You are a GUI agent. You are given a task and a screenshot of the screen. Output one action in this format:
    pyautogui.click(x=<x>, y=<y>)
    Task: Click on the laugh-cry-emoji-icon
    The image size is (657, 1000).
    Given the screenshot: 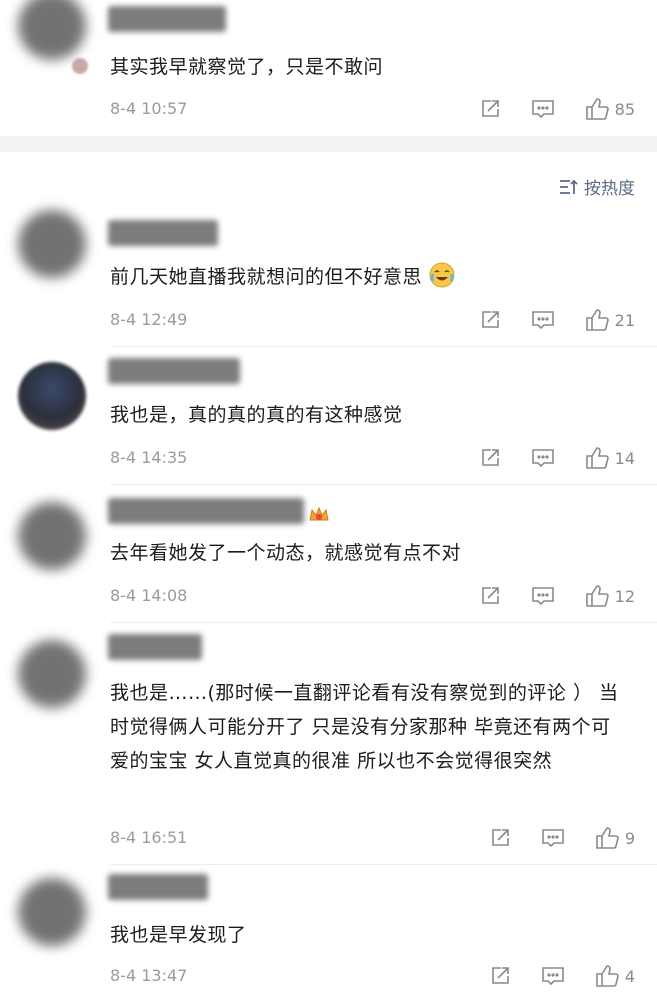 What is the action you would take?
    pyautogui.click(x=442, y=275)
    